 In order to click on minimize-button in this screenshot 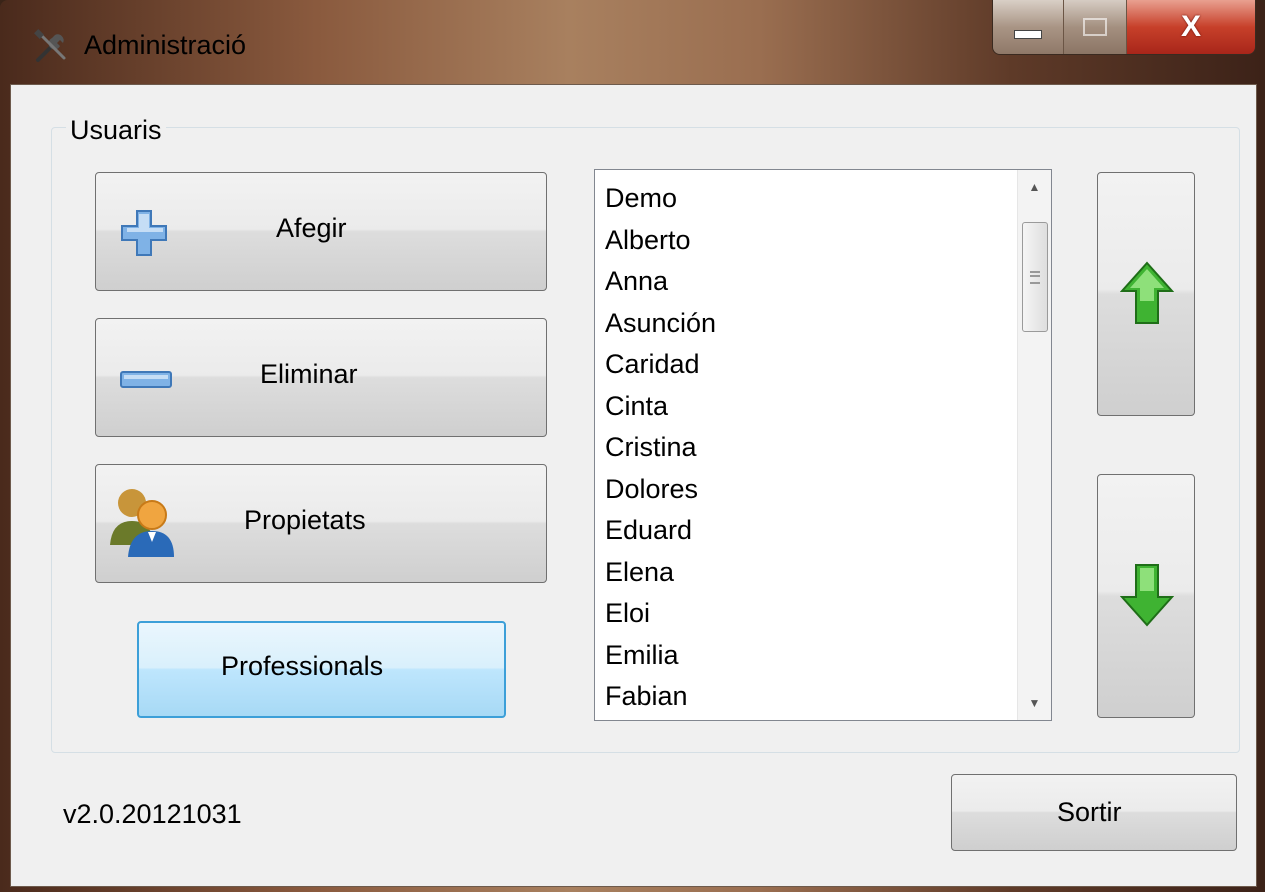, I will do `click(1028, 27)`.